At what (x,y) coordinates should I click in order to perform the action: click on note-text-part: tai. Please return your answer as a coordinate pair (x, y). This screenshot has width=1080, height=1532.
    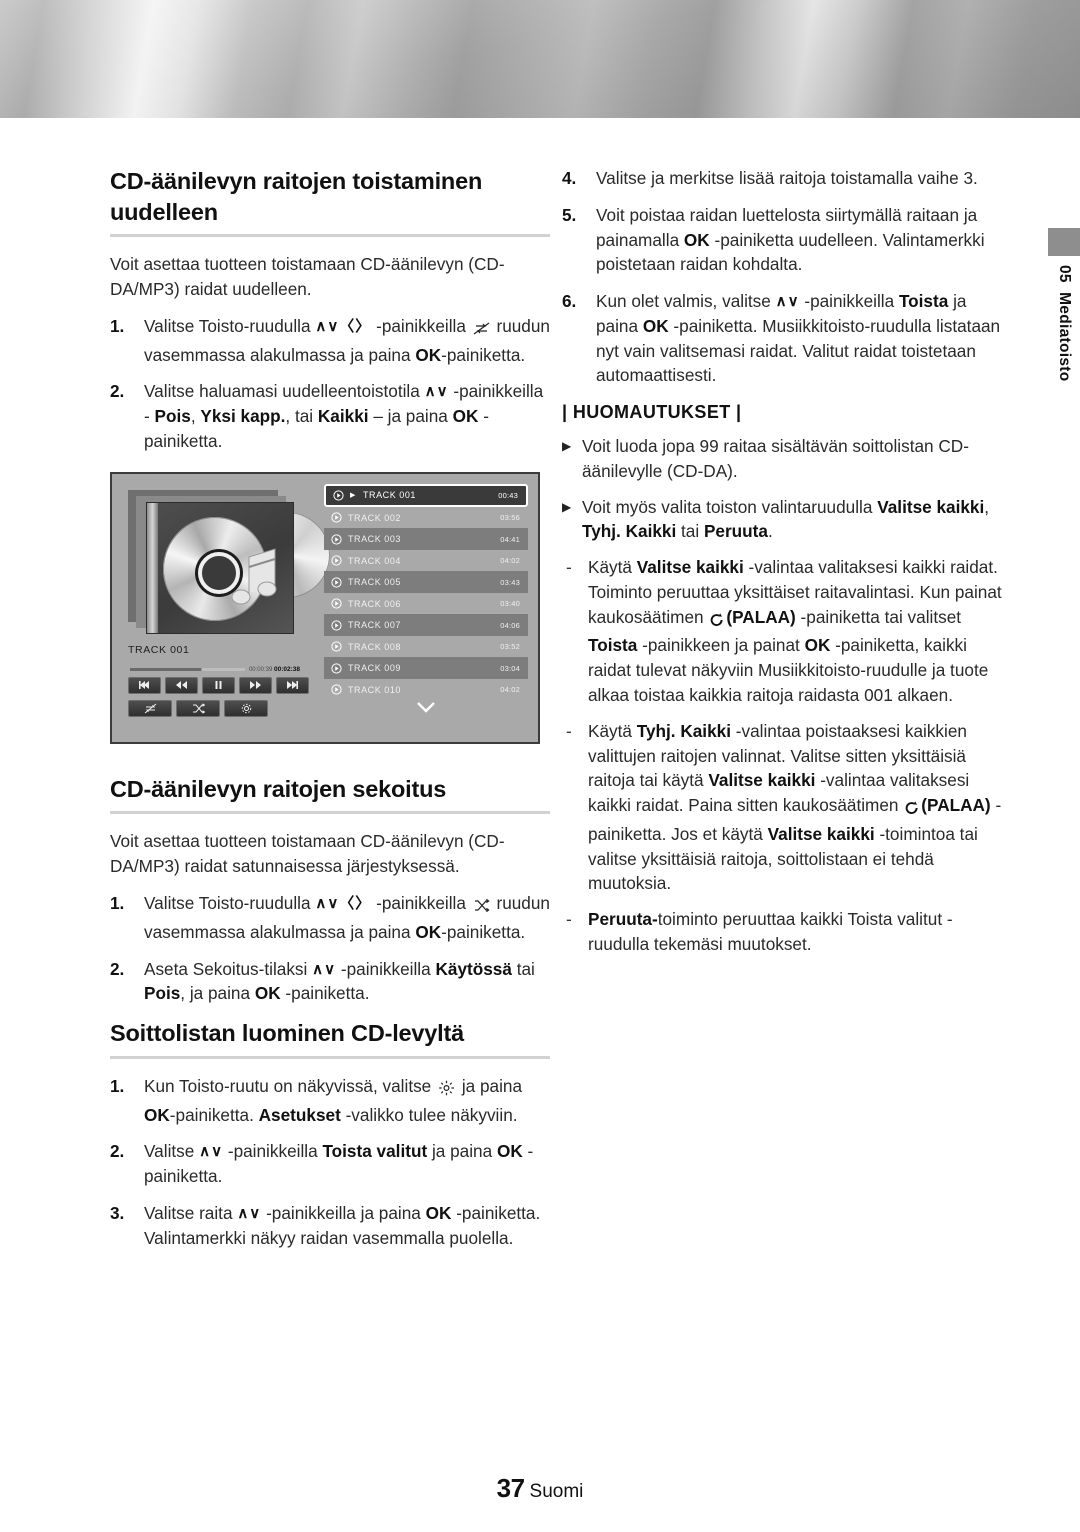
    Looking at the image, I should click on (690, 531).